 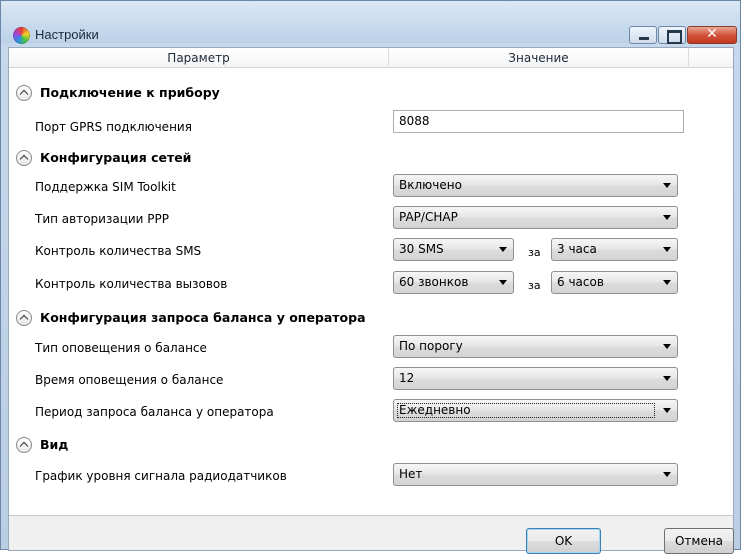 What do you see at coordinates (430, 185) in the screenshot?
I see `selected-value: Включено` at bounding box center [430, 185].